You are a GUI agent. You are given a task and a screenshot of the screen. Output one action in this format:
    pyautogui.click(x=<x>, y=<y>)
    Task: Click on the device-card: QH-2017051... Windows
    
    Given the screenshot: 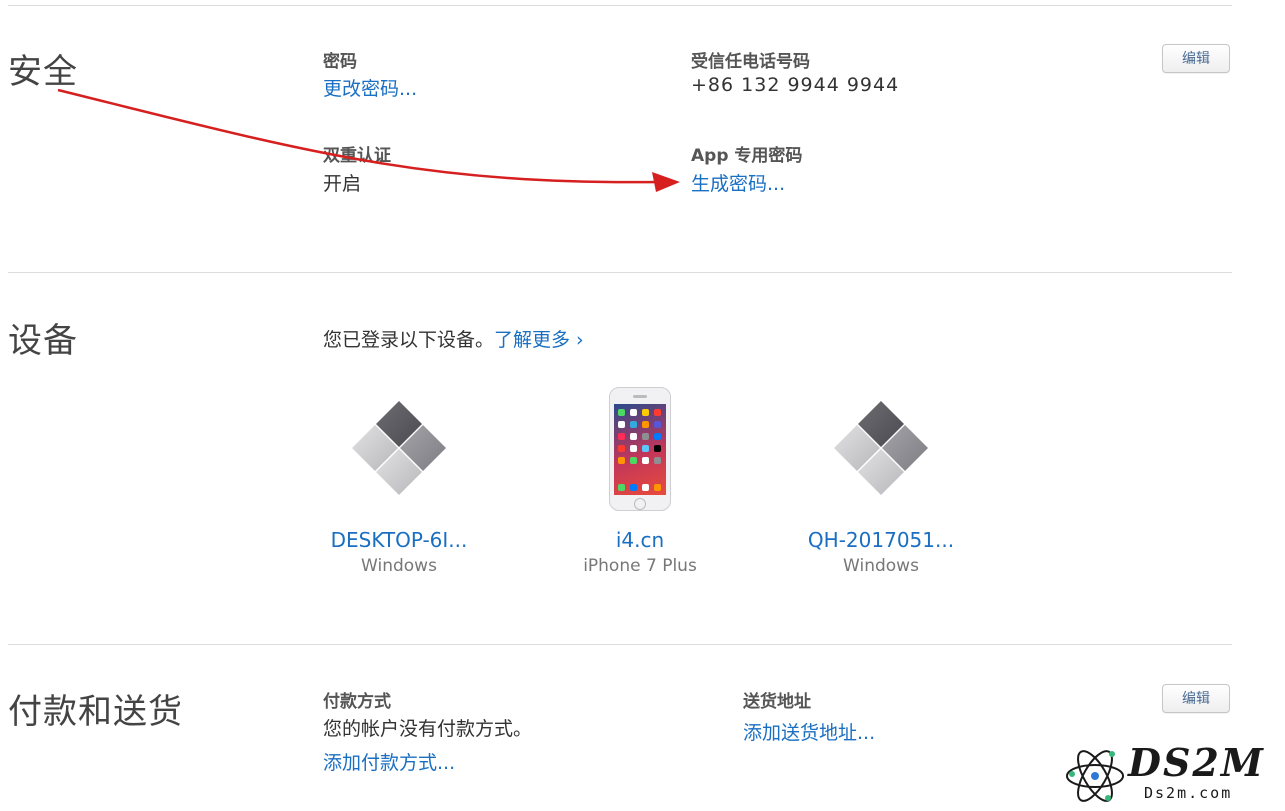 What is the action you would take?
    pyautogui.click(x=881, y=487)
    